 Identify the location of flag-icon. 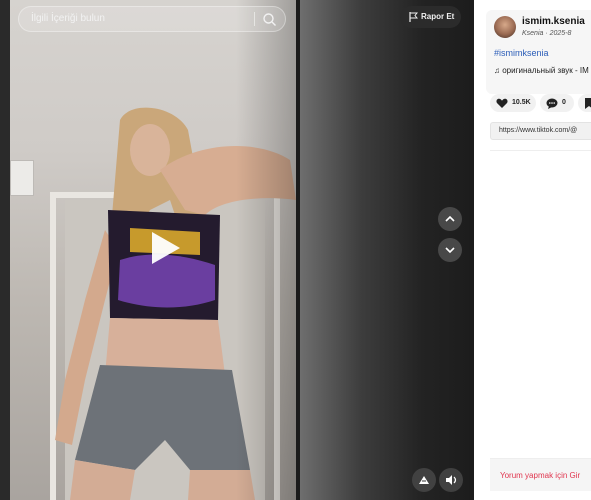
(413, 17).